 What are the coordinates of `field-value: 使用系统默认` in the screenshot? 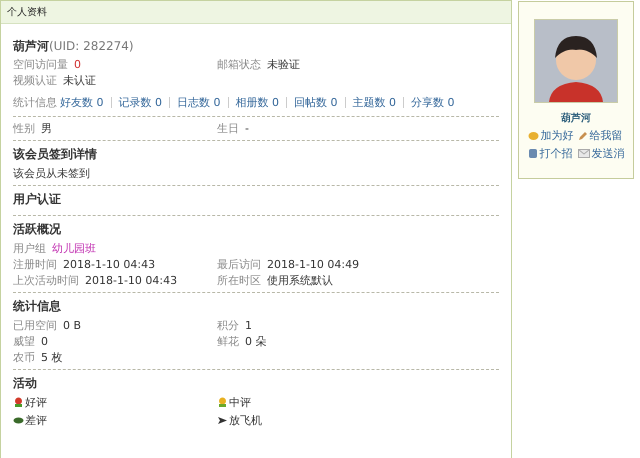 It's located at (300, 280).